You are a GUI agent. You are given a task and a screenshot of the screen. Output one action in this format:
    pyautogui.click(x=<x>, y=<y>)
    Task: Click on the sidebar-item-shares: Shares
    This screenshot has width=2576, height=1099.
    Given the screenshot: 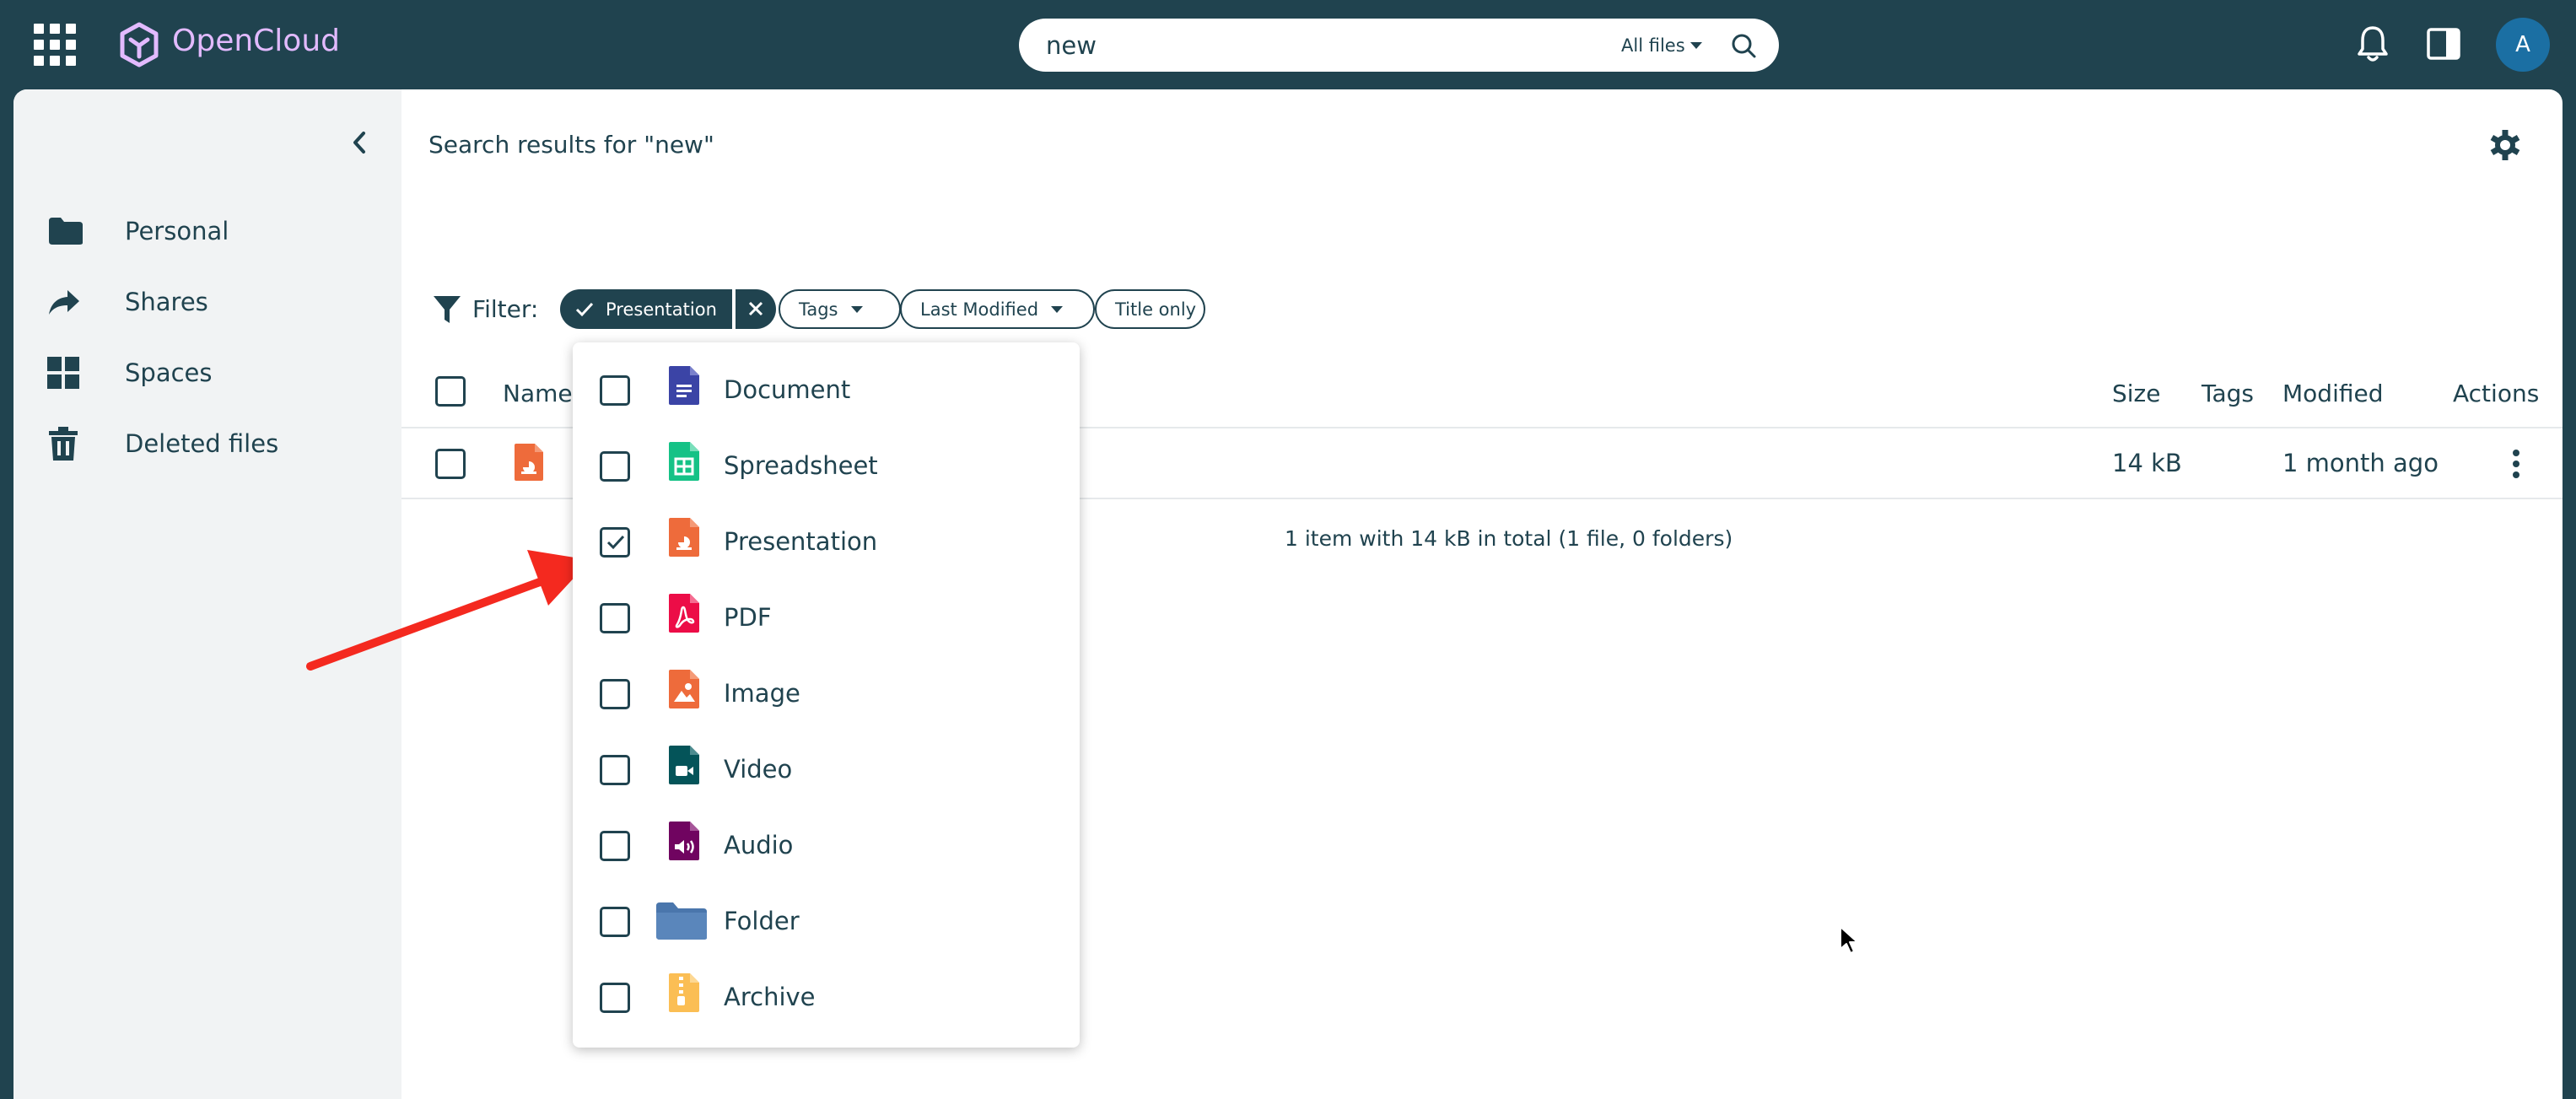 What is the action you would take?
    pyautogui.click(x=127, y=302)
    